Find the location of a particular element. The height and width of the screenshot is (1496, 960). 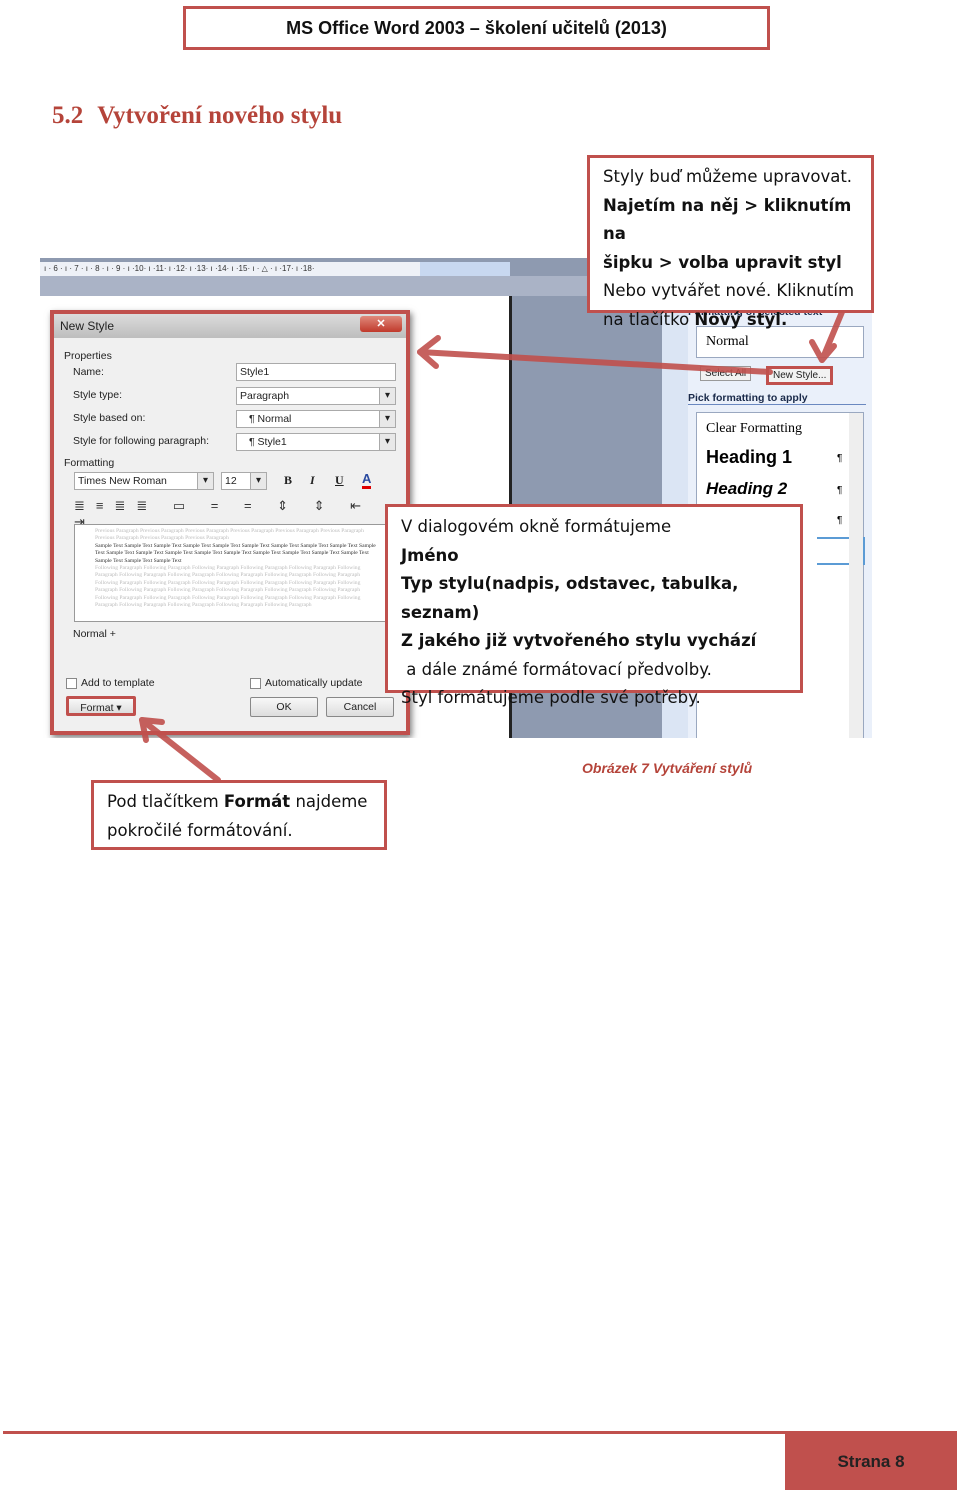

style-heading-2: Heading 2 is located at coordinates (746, 489).